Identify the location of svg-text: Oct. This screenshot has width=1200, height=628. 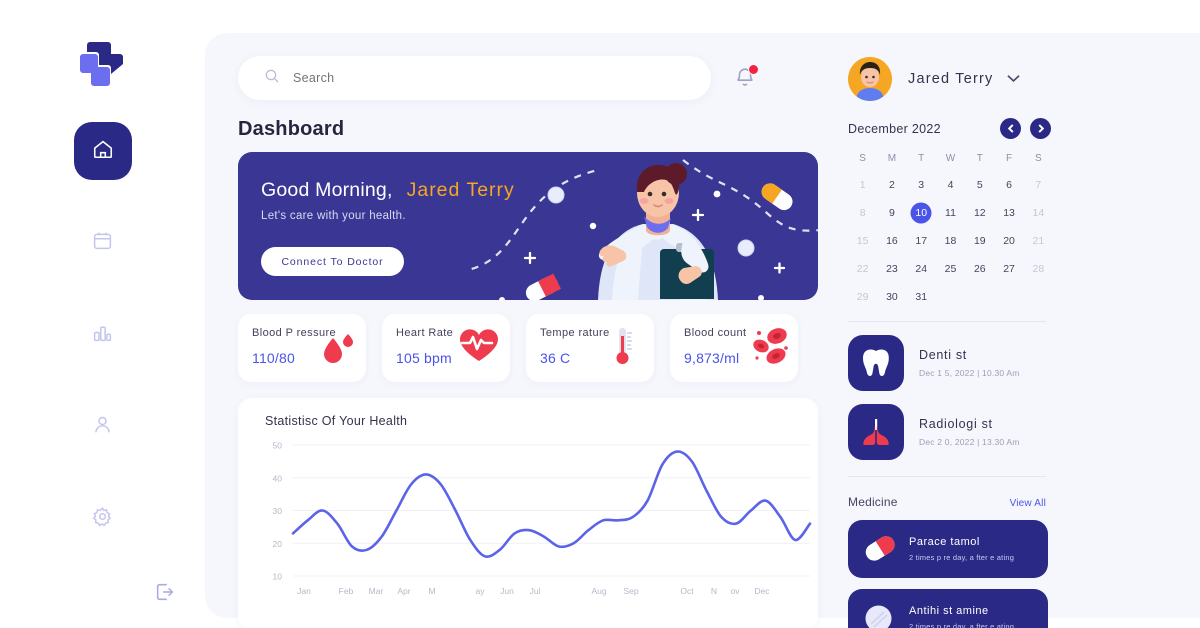
(687, 591).